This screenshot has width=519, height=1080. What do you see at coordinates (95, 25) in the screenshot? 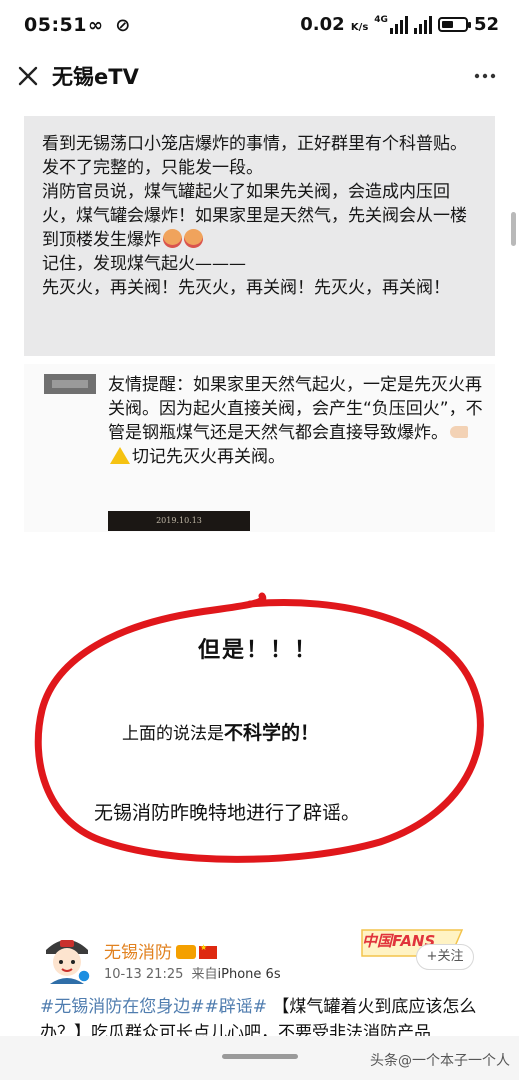
I see `infinity-icon: ∞` at bounding box center [95, 25].